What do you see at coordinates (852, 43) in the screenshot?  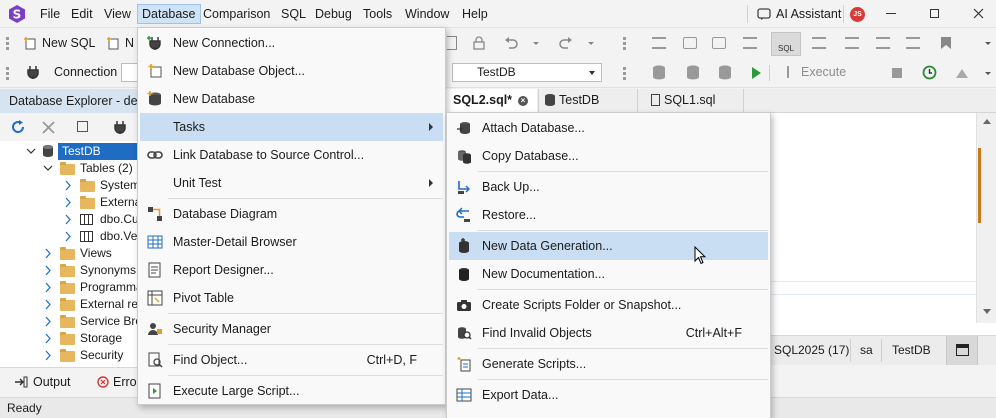 I see `align-left-icon` at bounding box center [852, 43].